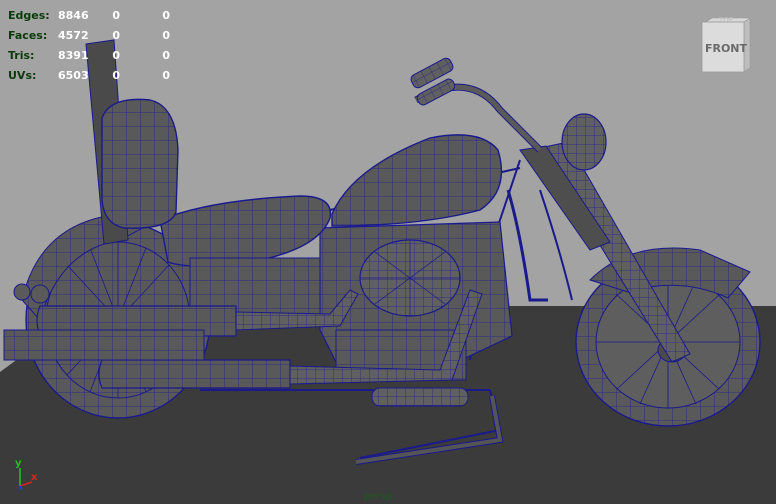  Describe the element at coordinates (417, 180) in the screenshot. I see `fuel-tank` at that location.